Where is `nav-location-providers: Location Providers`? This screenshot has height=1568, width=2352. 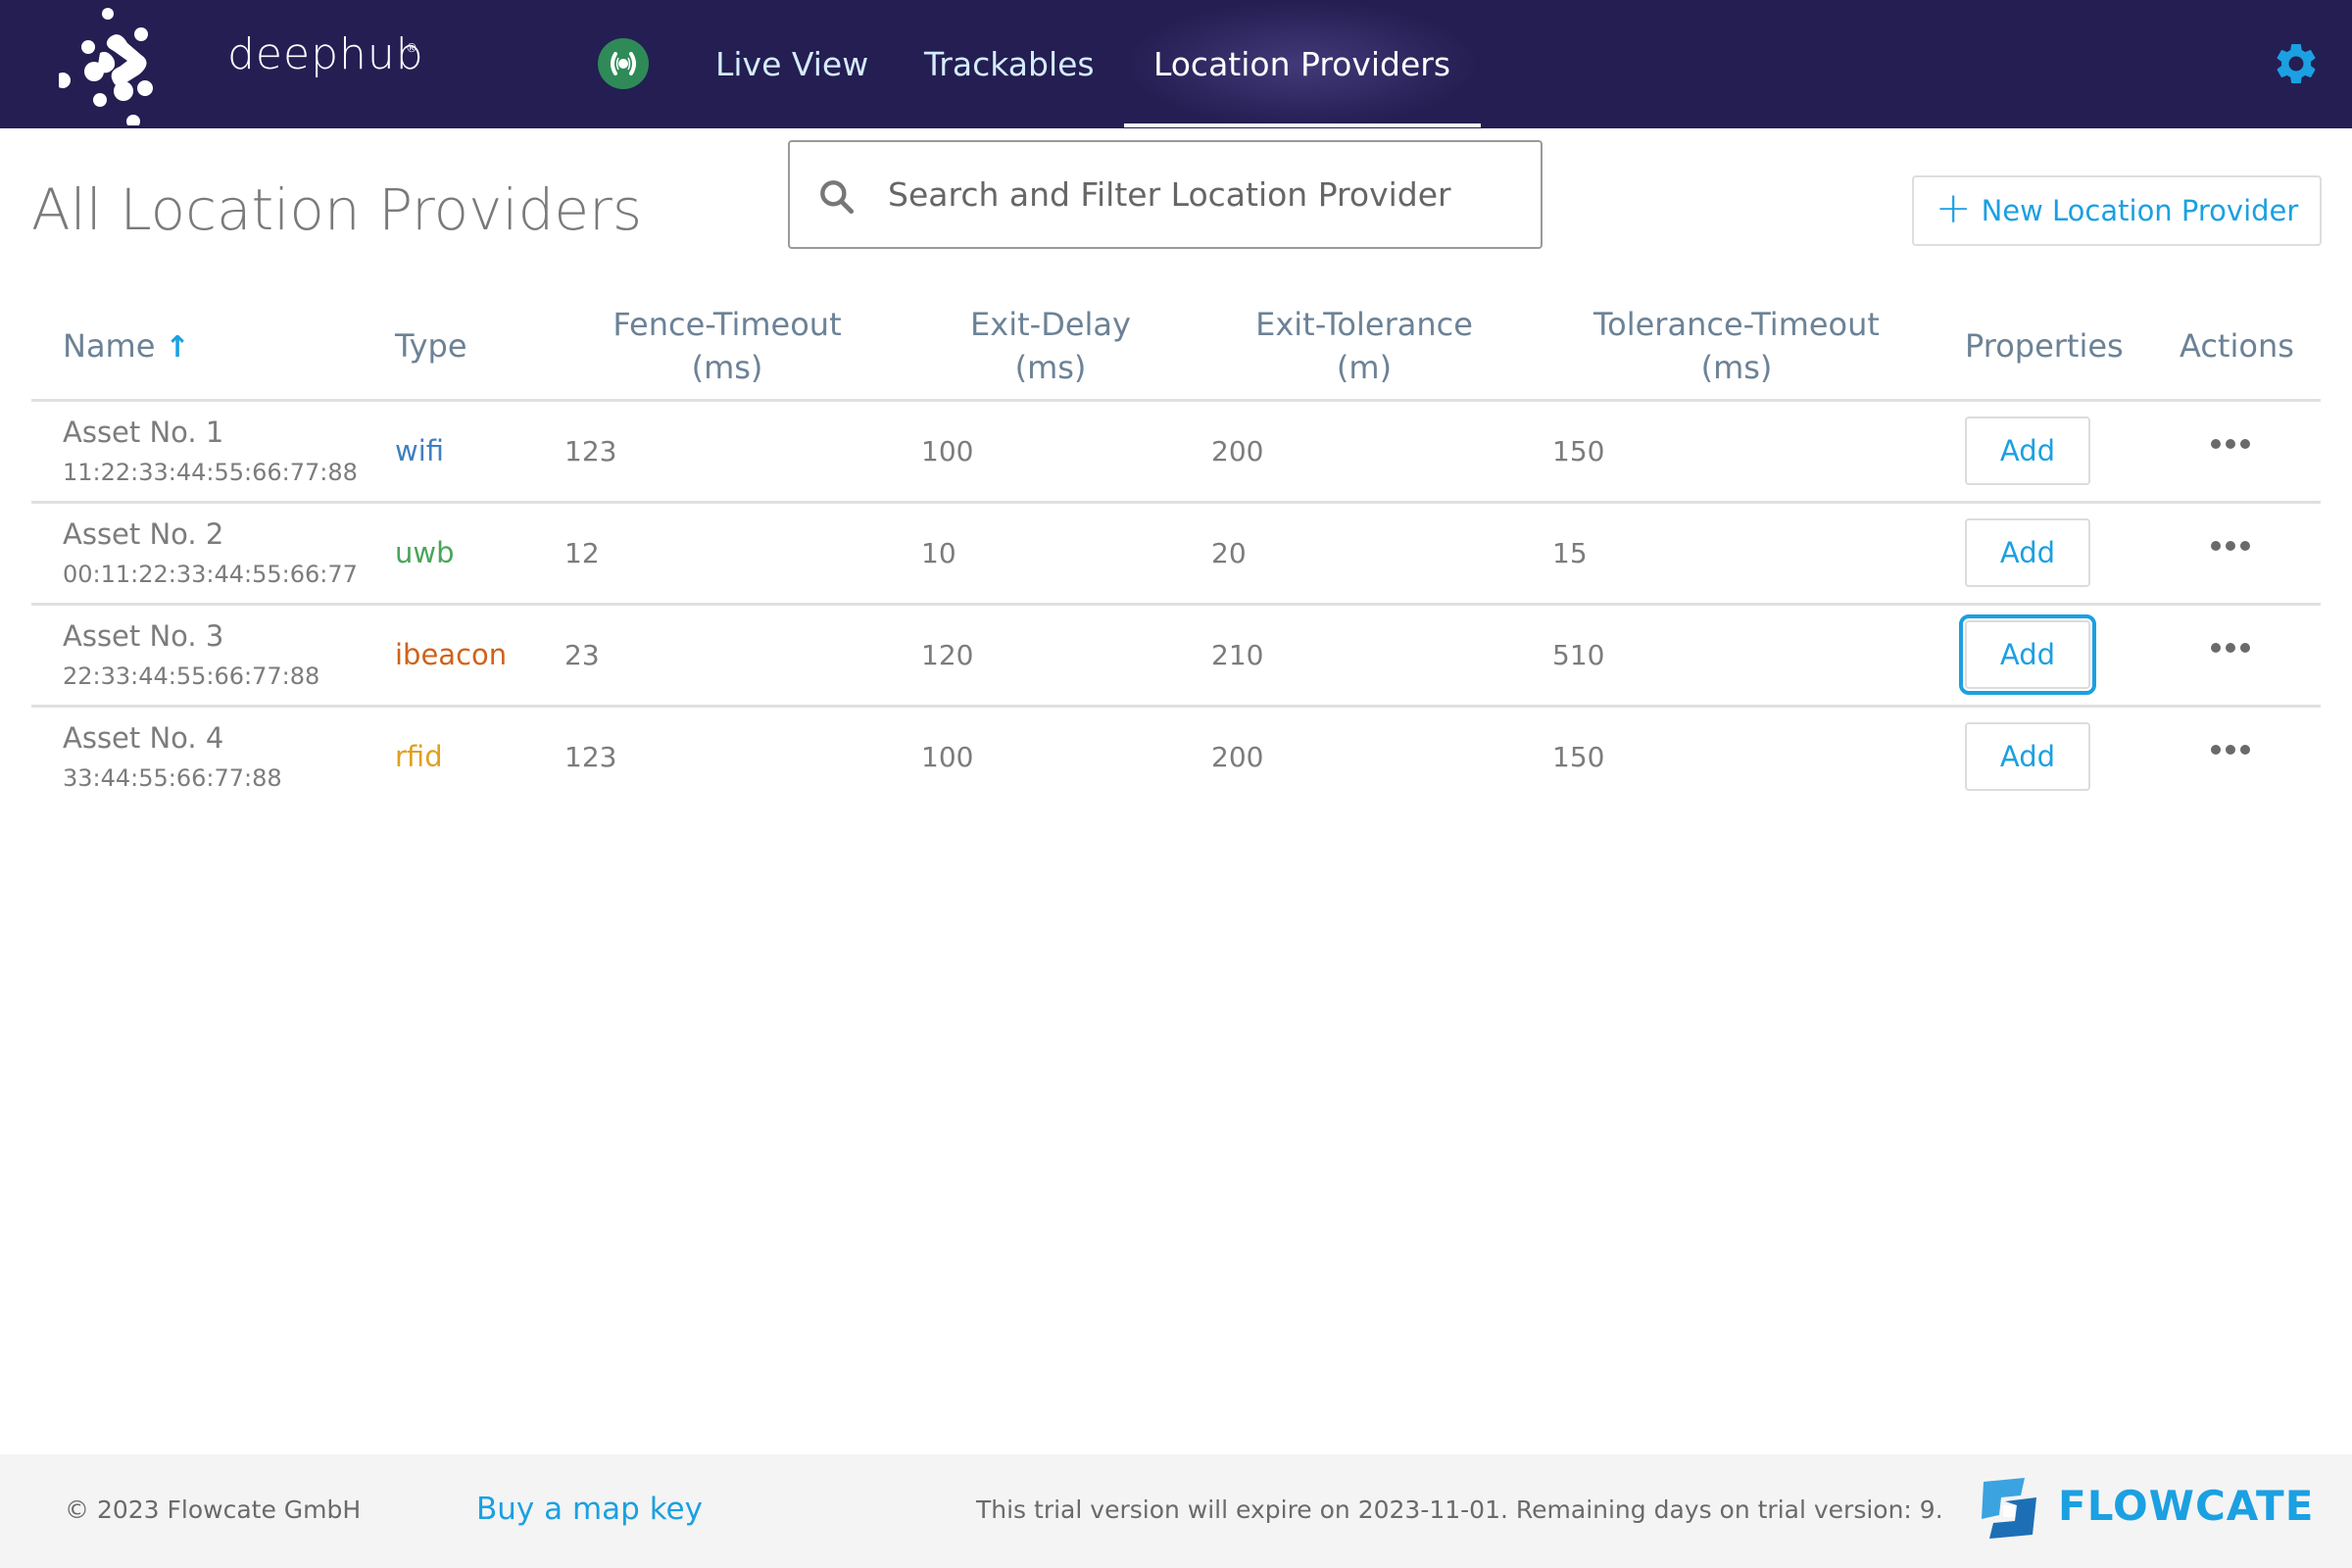 nav-location-providers: Location Providers is located at coordinates (1302, 64).